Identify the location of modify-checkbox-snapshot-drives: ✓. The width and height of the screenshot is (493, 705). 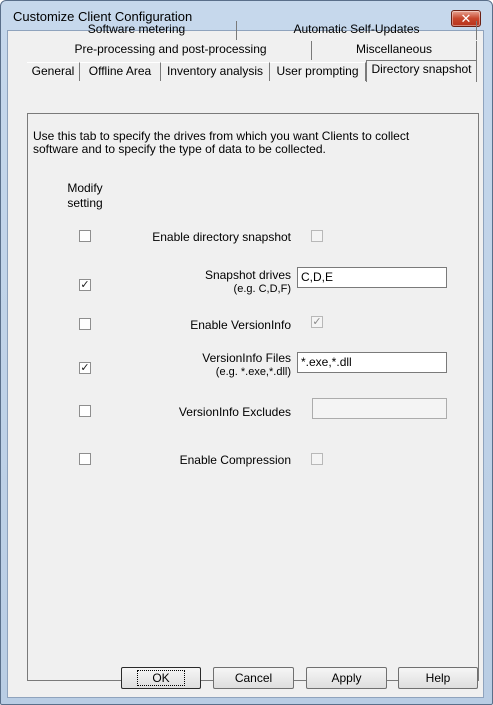
(85, 285).